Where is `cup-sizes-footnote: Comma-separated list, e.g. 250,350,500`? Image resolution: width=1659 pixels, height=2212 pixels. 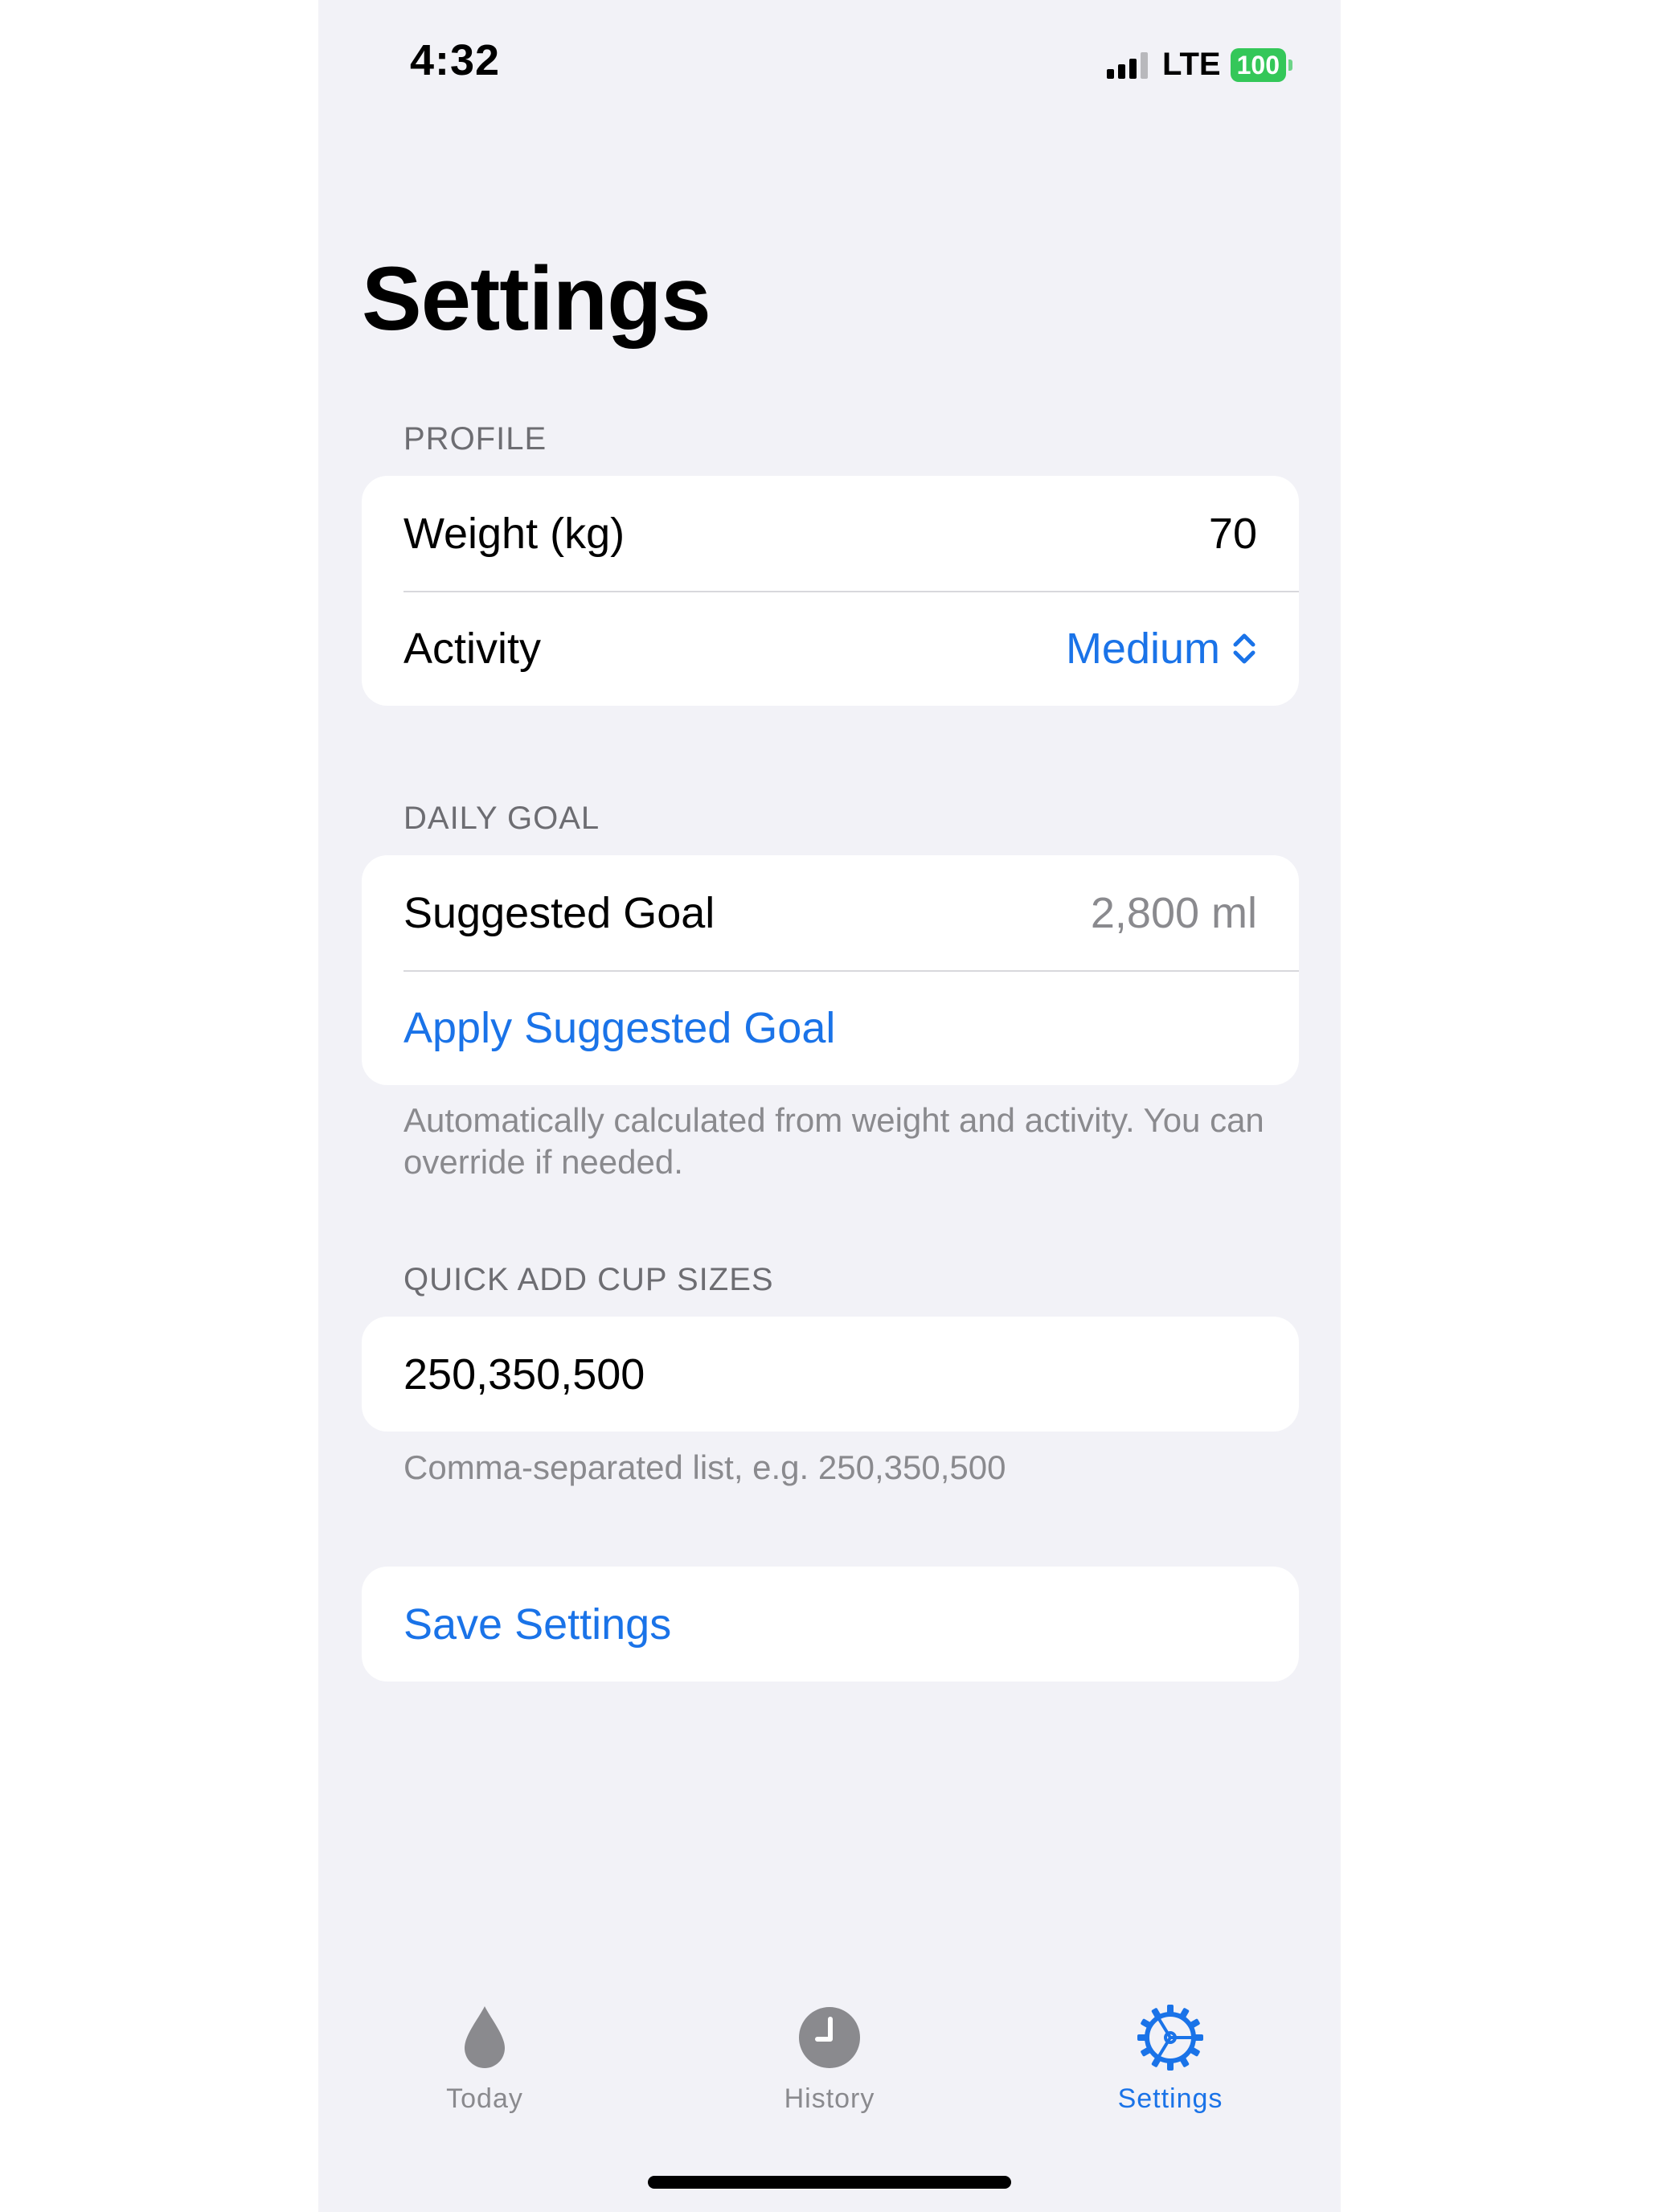 cup-sizes-footnote: Comma-separated list, e.g. 250,350,500 is located at coordinates (704, 1467).